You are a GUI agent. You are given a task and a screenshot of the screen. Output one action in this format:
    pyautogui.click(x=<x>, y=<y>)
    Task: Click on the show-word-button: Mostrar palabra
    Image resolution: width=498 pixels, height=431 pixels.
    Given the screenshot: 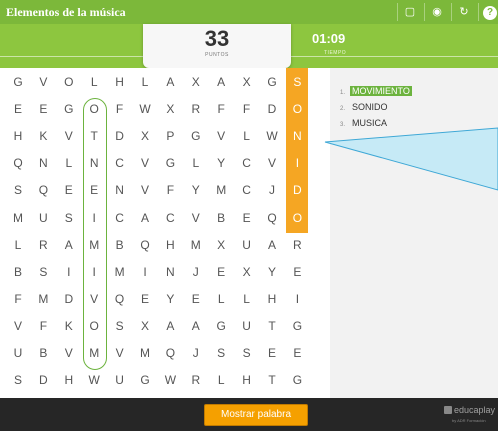 What is the action you would take?
    pyautogui.click(x=256, y=415)
    